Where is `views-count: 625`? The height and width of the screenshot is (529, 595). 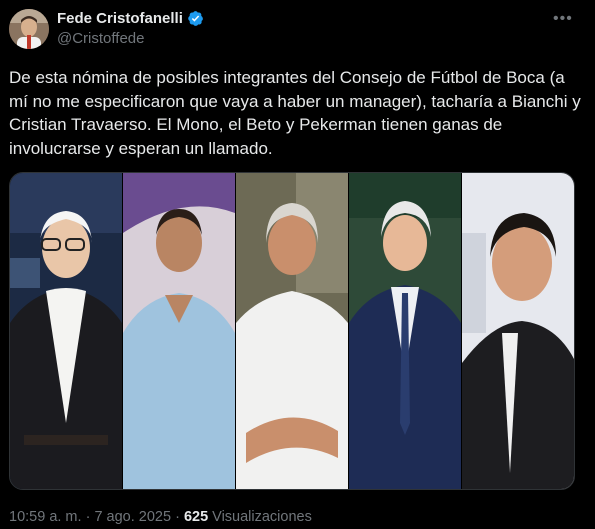
views-count: 625 is located at coordinates (196, 517).